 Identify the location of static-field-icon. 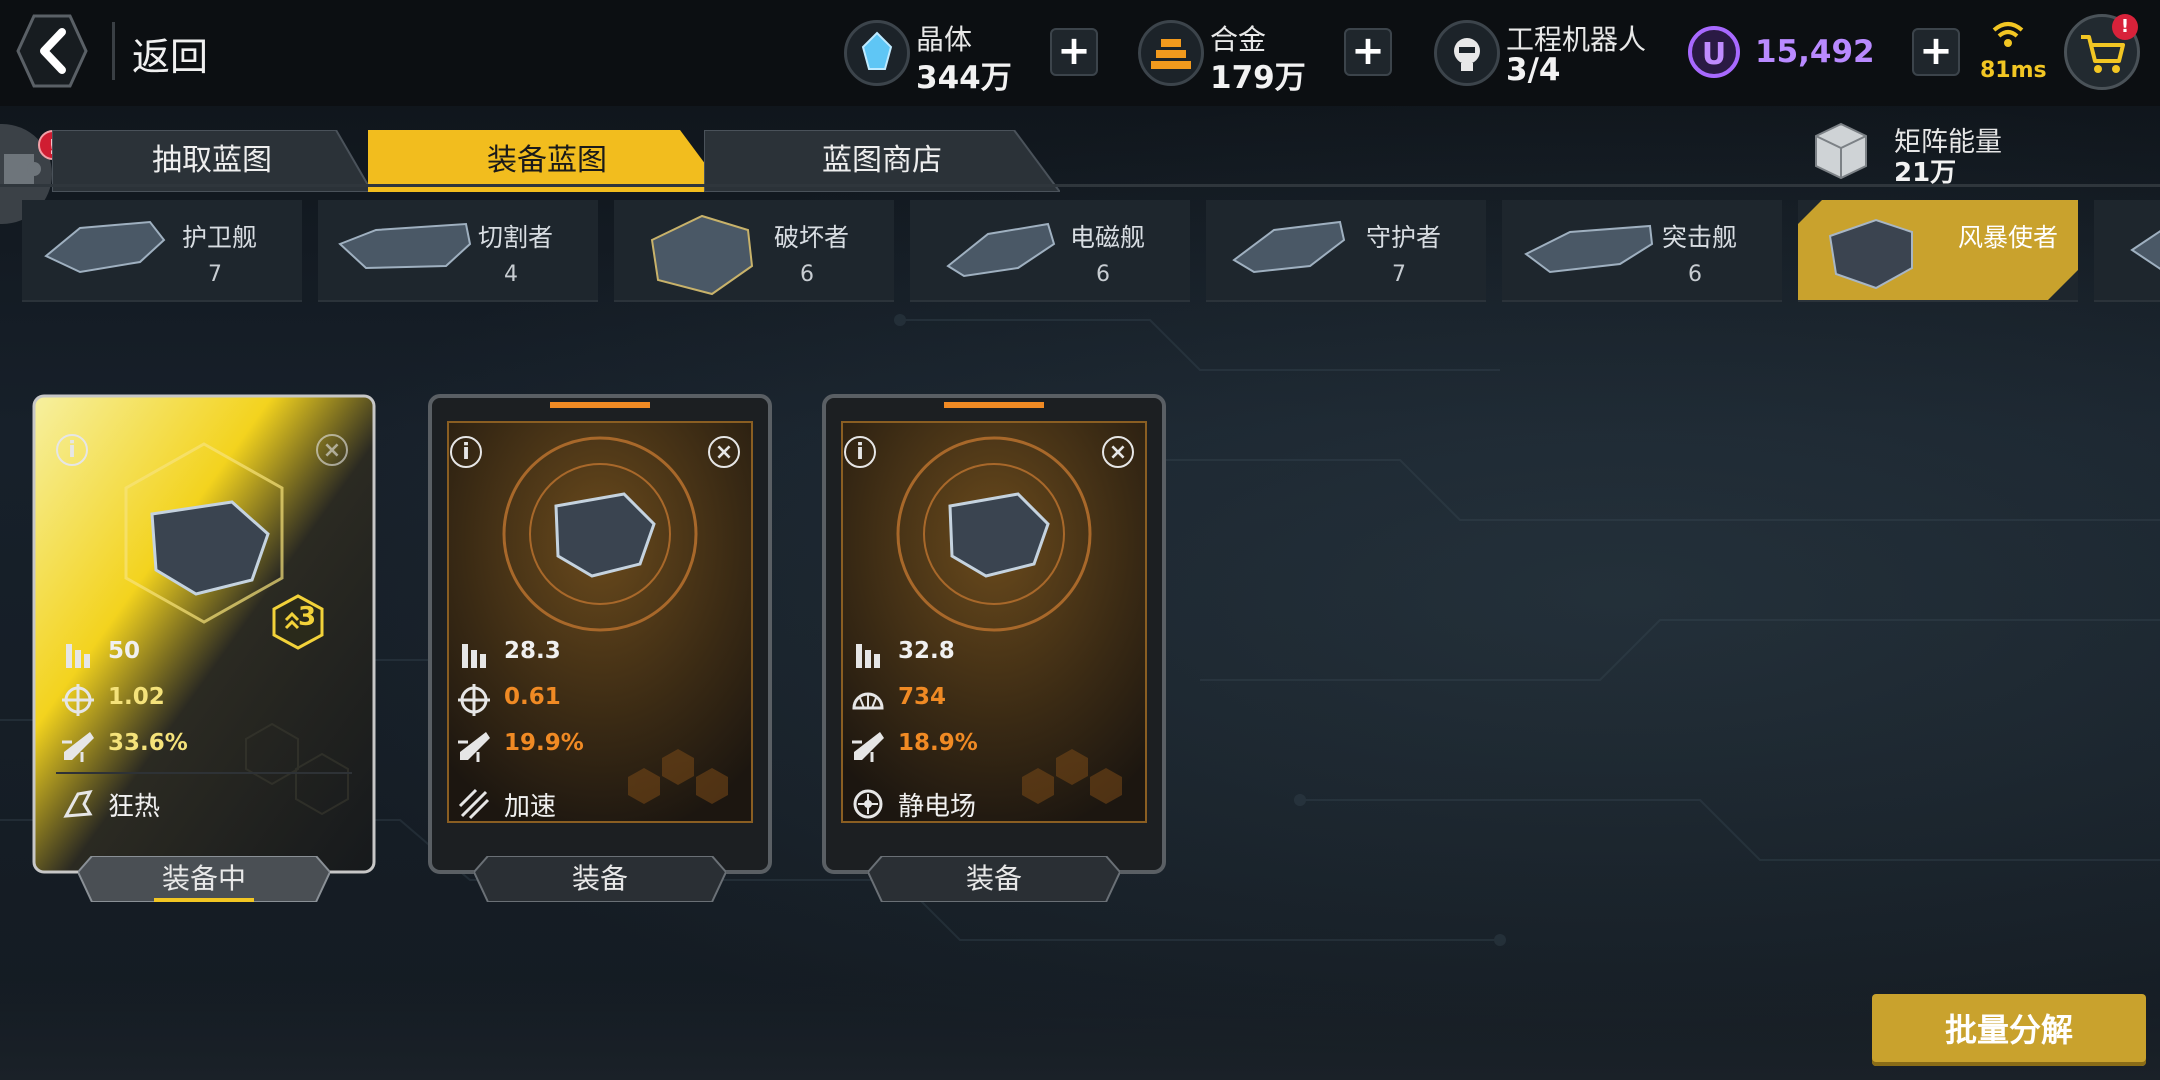
(868, 804).